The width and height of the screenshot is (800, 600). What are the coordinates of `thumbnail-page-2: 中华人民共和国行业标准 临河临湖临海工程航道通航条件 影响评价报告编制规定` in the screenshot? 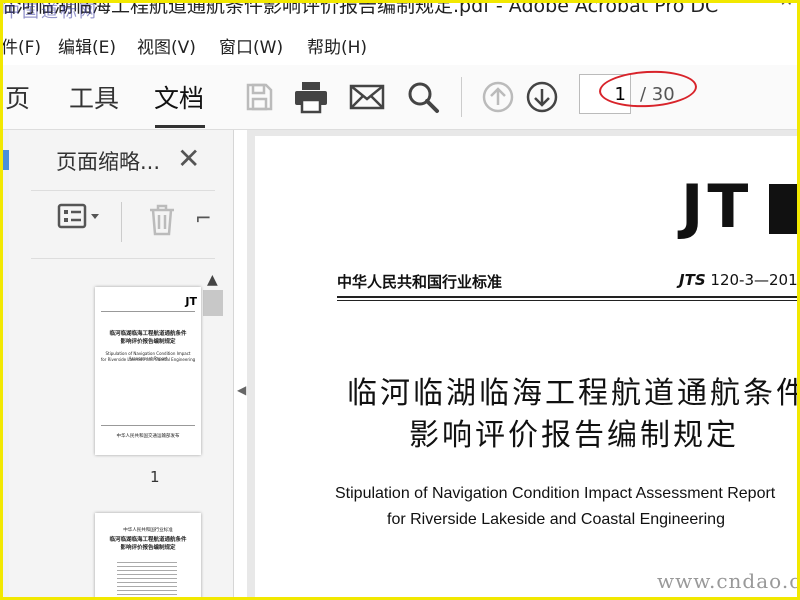 It's located at (148, 555).